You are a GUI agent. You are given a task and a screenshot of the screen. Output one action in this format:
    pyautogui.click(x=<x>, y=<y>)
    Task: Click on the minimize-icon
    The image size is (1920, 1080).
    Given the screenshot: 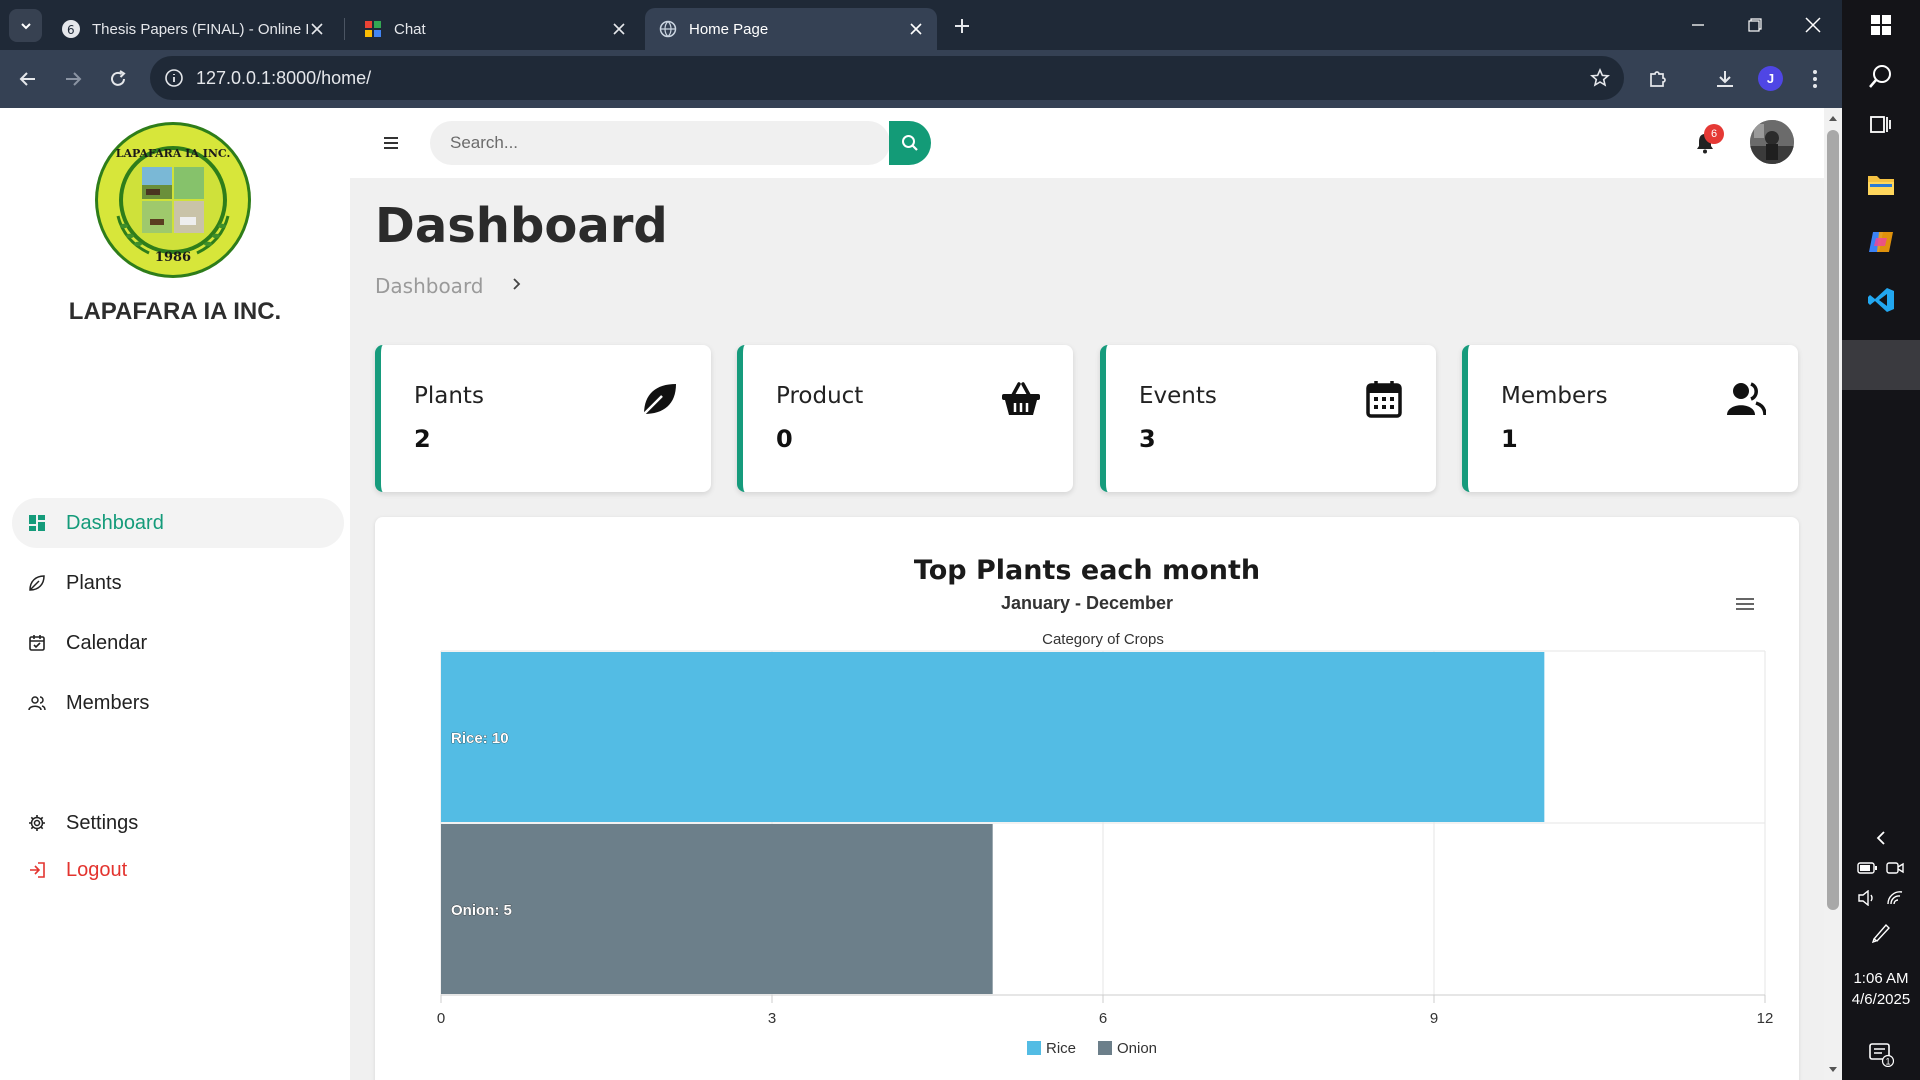 What is the action you would take?
    pyautogui.click(x=1698, y=25)
    